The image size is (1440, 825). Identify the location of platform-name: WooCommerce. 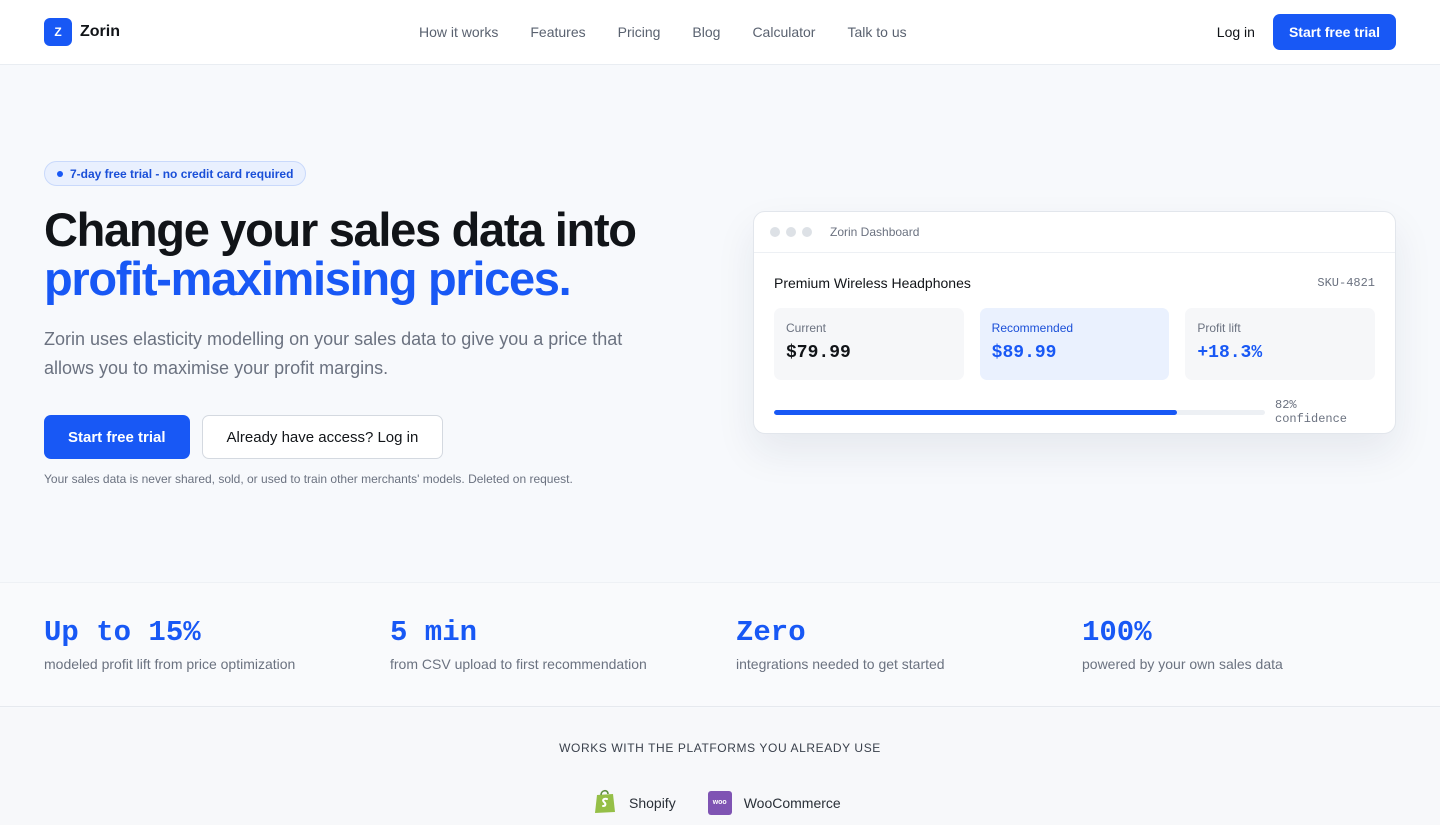
(792, 802).